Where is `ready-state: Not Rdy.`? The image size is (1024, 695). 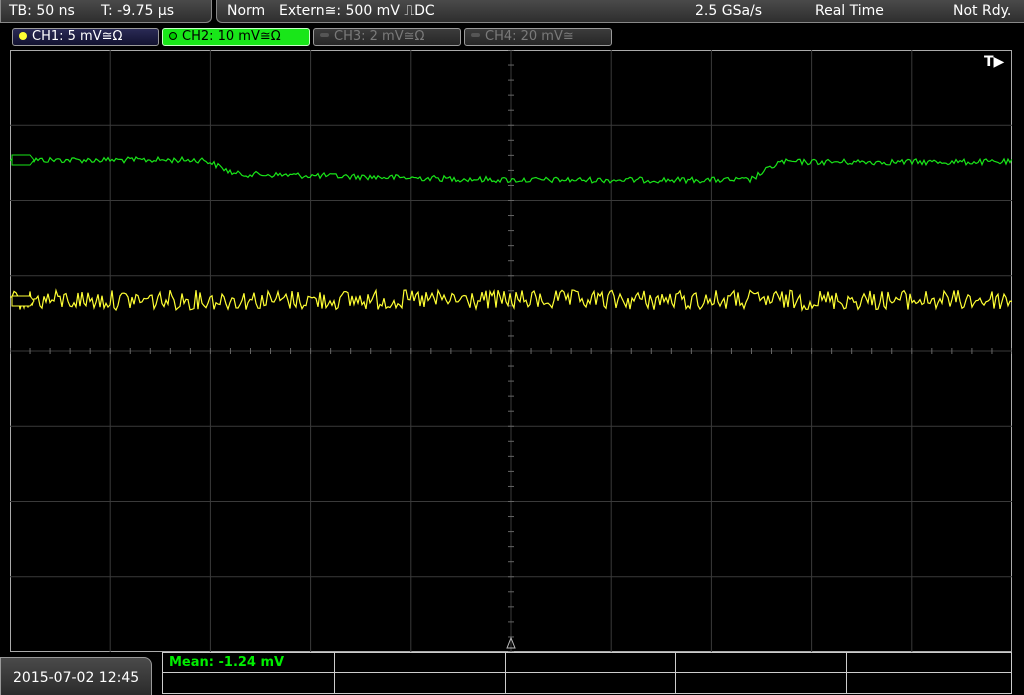
ready-state: Not Rdy. is located at coordinates (982, 11).